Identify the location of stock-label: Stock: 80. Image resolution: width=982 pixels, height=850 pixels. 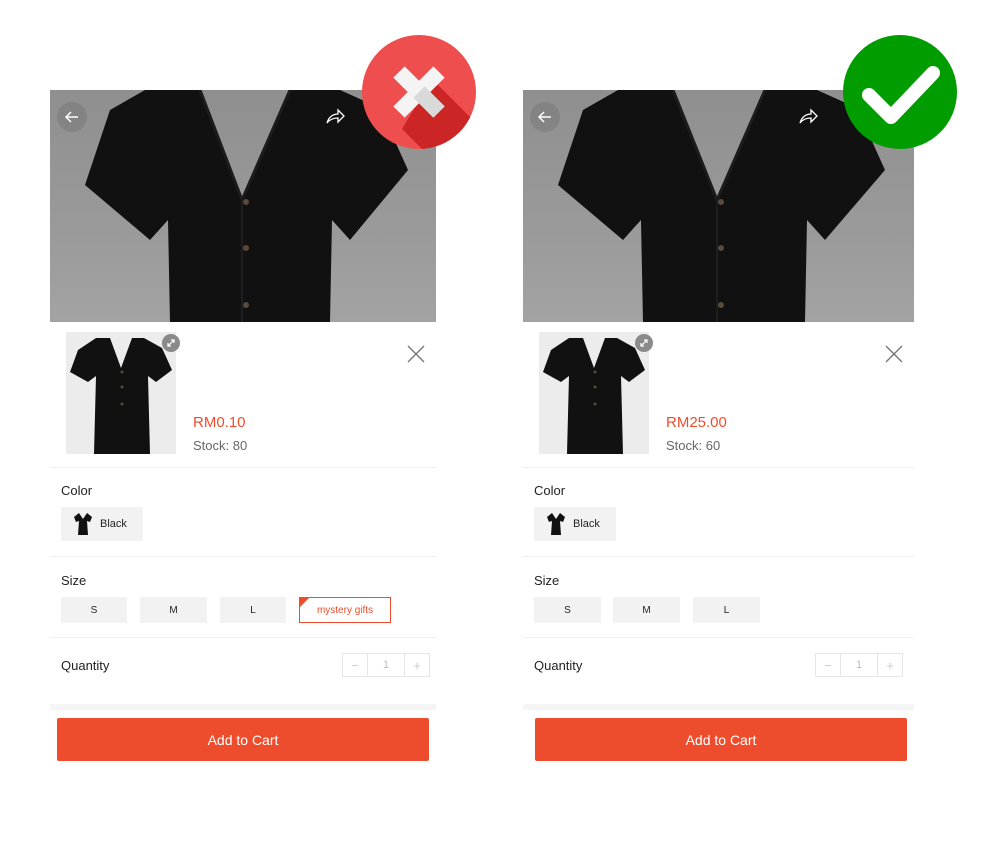
(220, 445).